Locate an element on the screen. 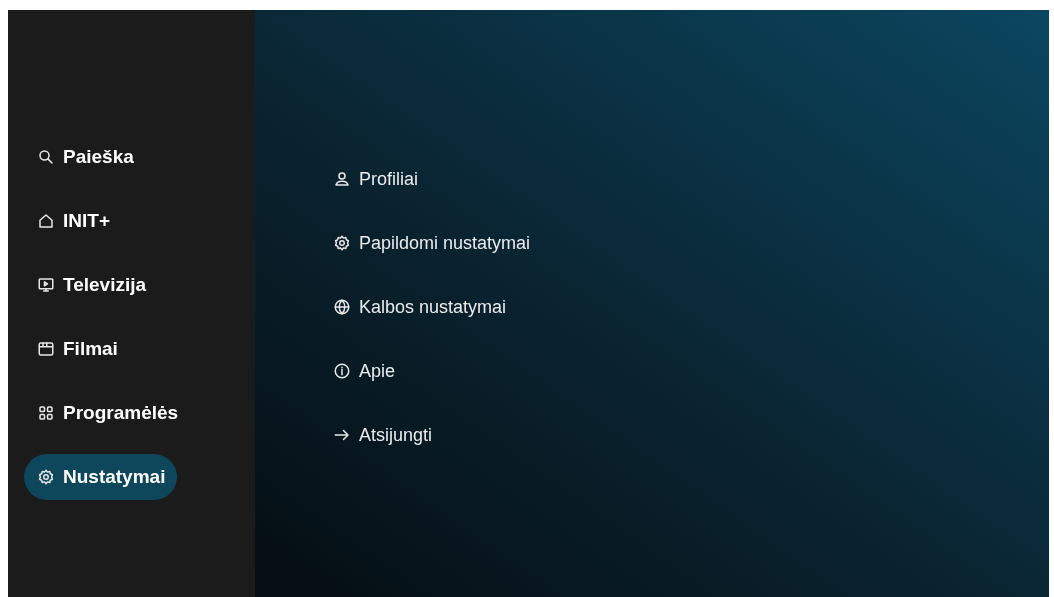 This screenshot has width=1054, height=597. menu-item: Atsijungti is located at coordinates (383, 435).